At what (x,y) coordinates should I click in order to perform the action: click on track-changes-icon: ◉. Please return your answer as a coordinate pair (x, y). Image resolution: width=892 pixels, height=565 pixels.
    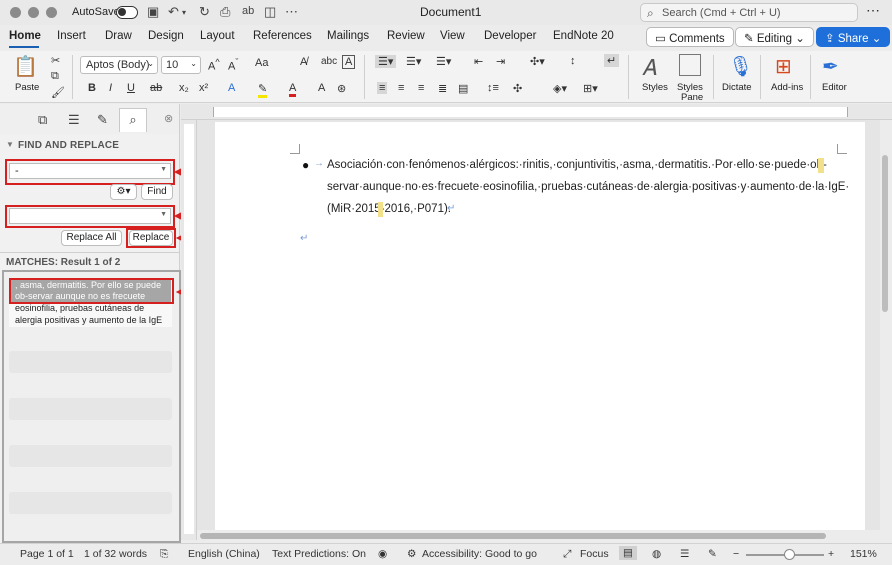
    Looking at the image, I should click on (382, 554).